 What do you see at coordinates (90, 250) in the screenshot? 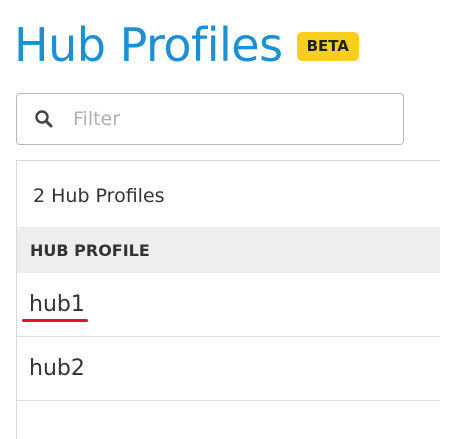
I see `column-header-hub-profile: HUB PROFILE` at bounding box center [90, 250].